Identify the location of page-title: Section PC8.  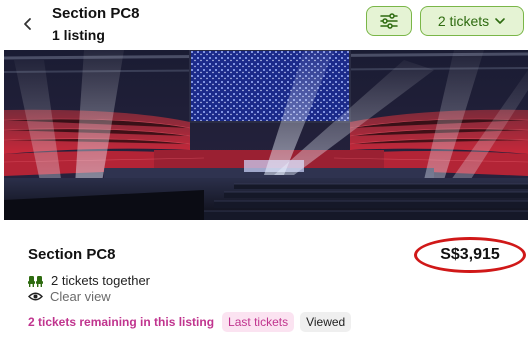
(96, 13).